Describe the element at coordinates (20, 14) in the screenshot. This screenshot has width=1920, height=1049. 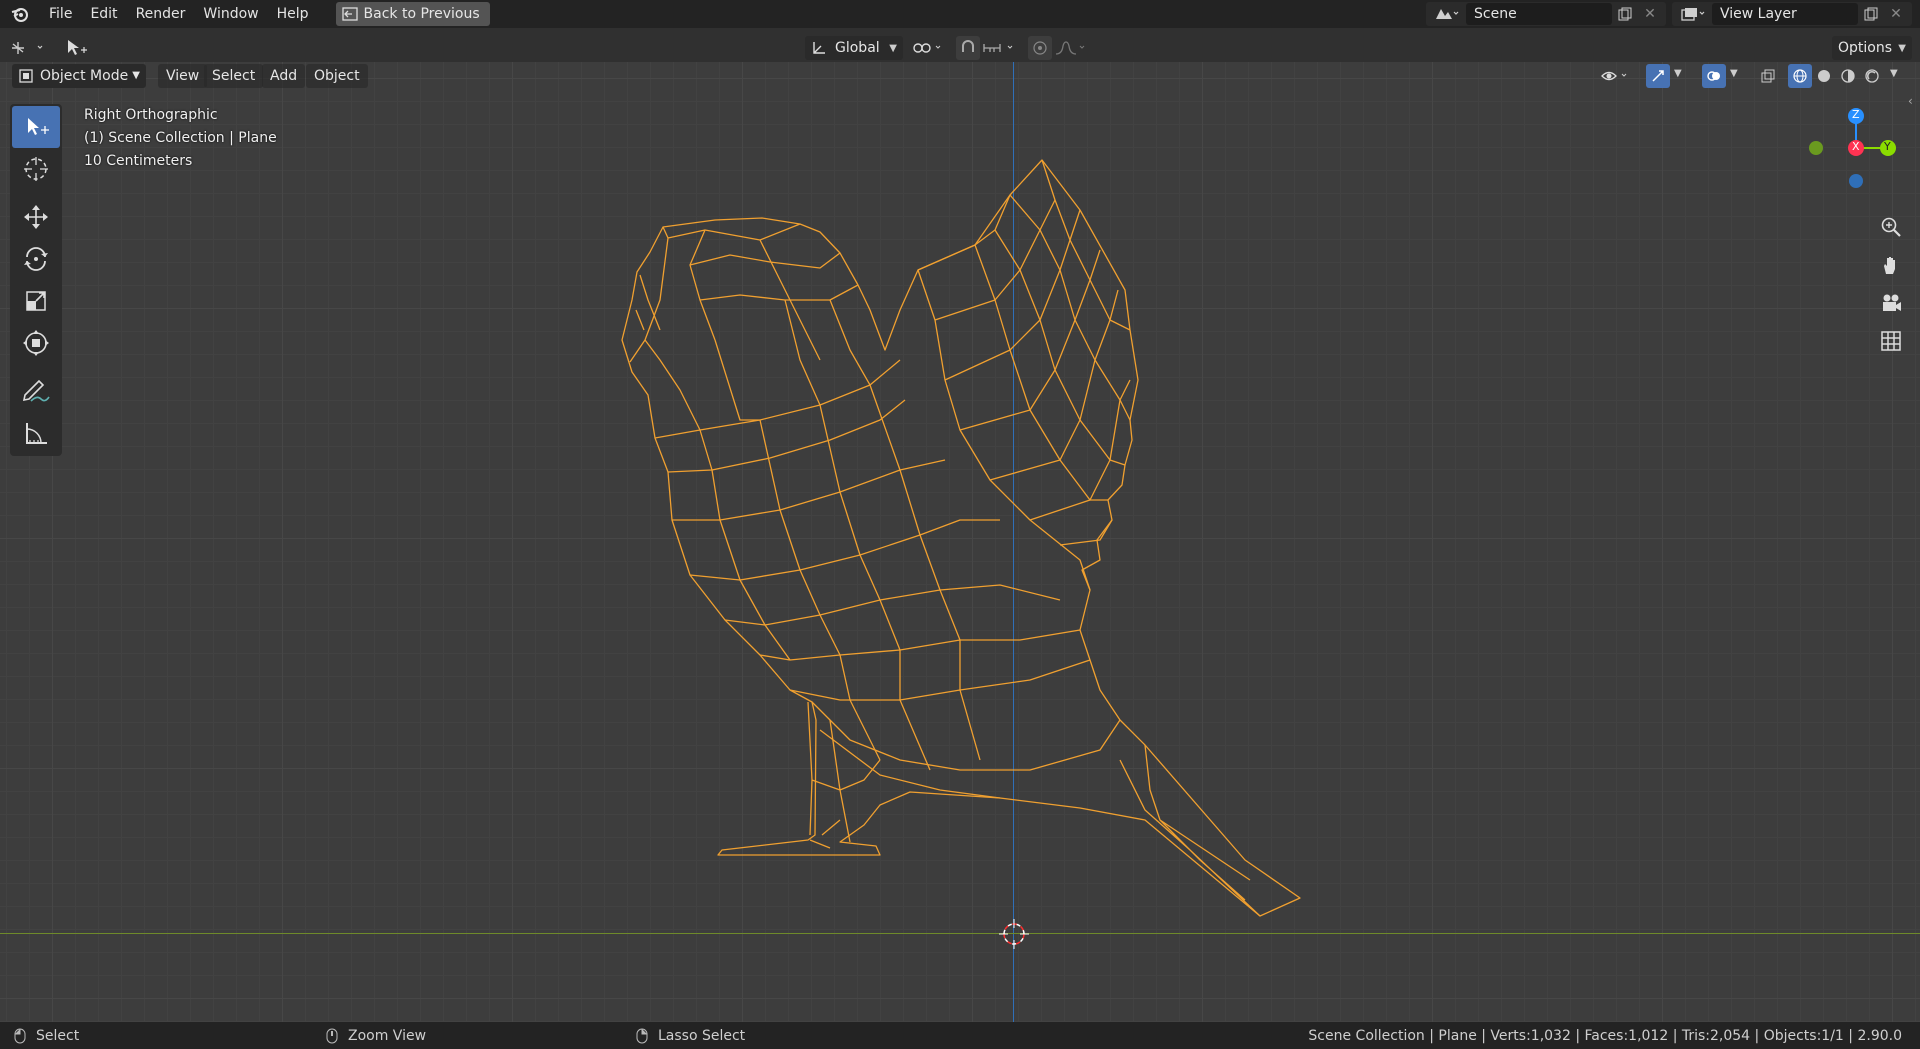
I see `blender-logo-icon` at that location.